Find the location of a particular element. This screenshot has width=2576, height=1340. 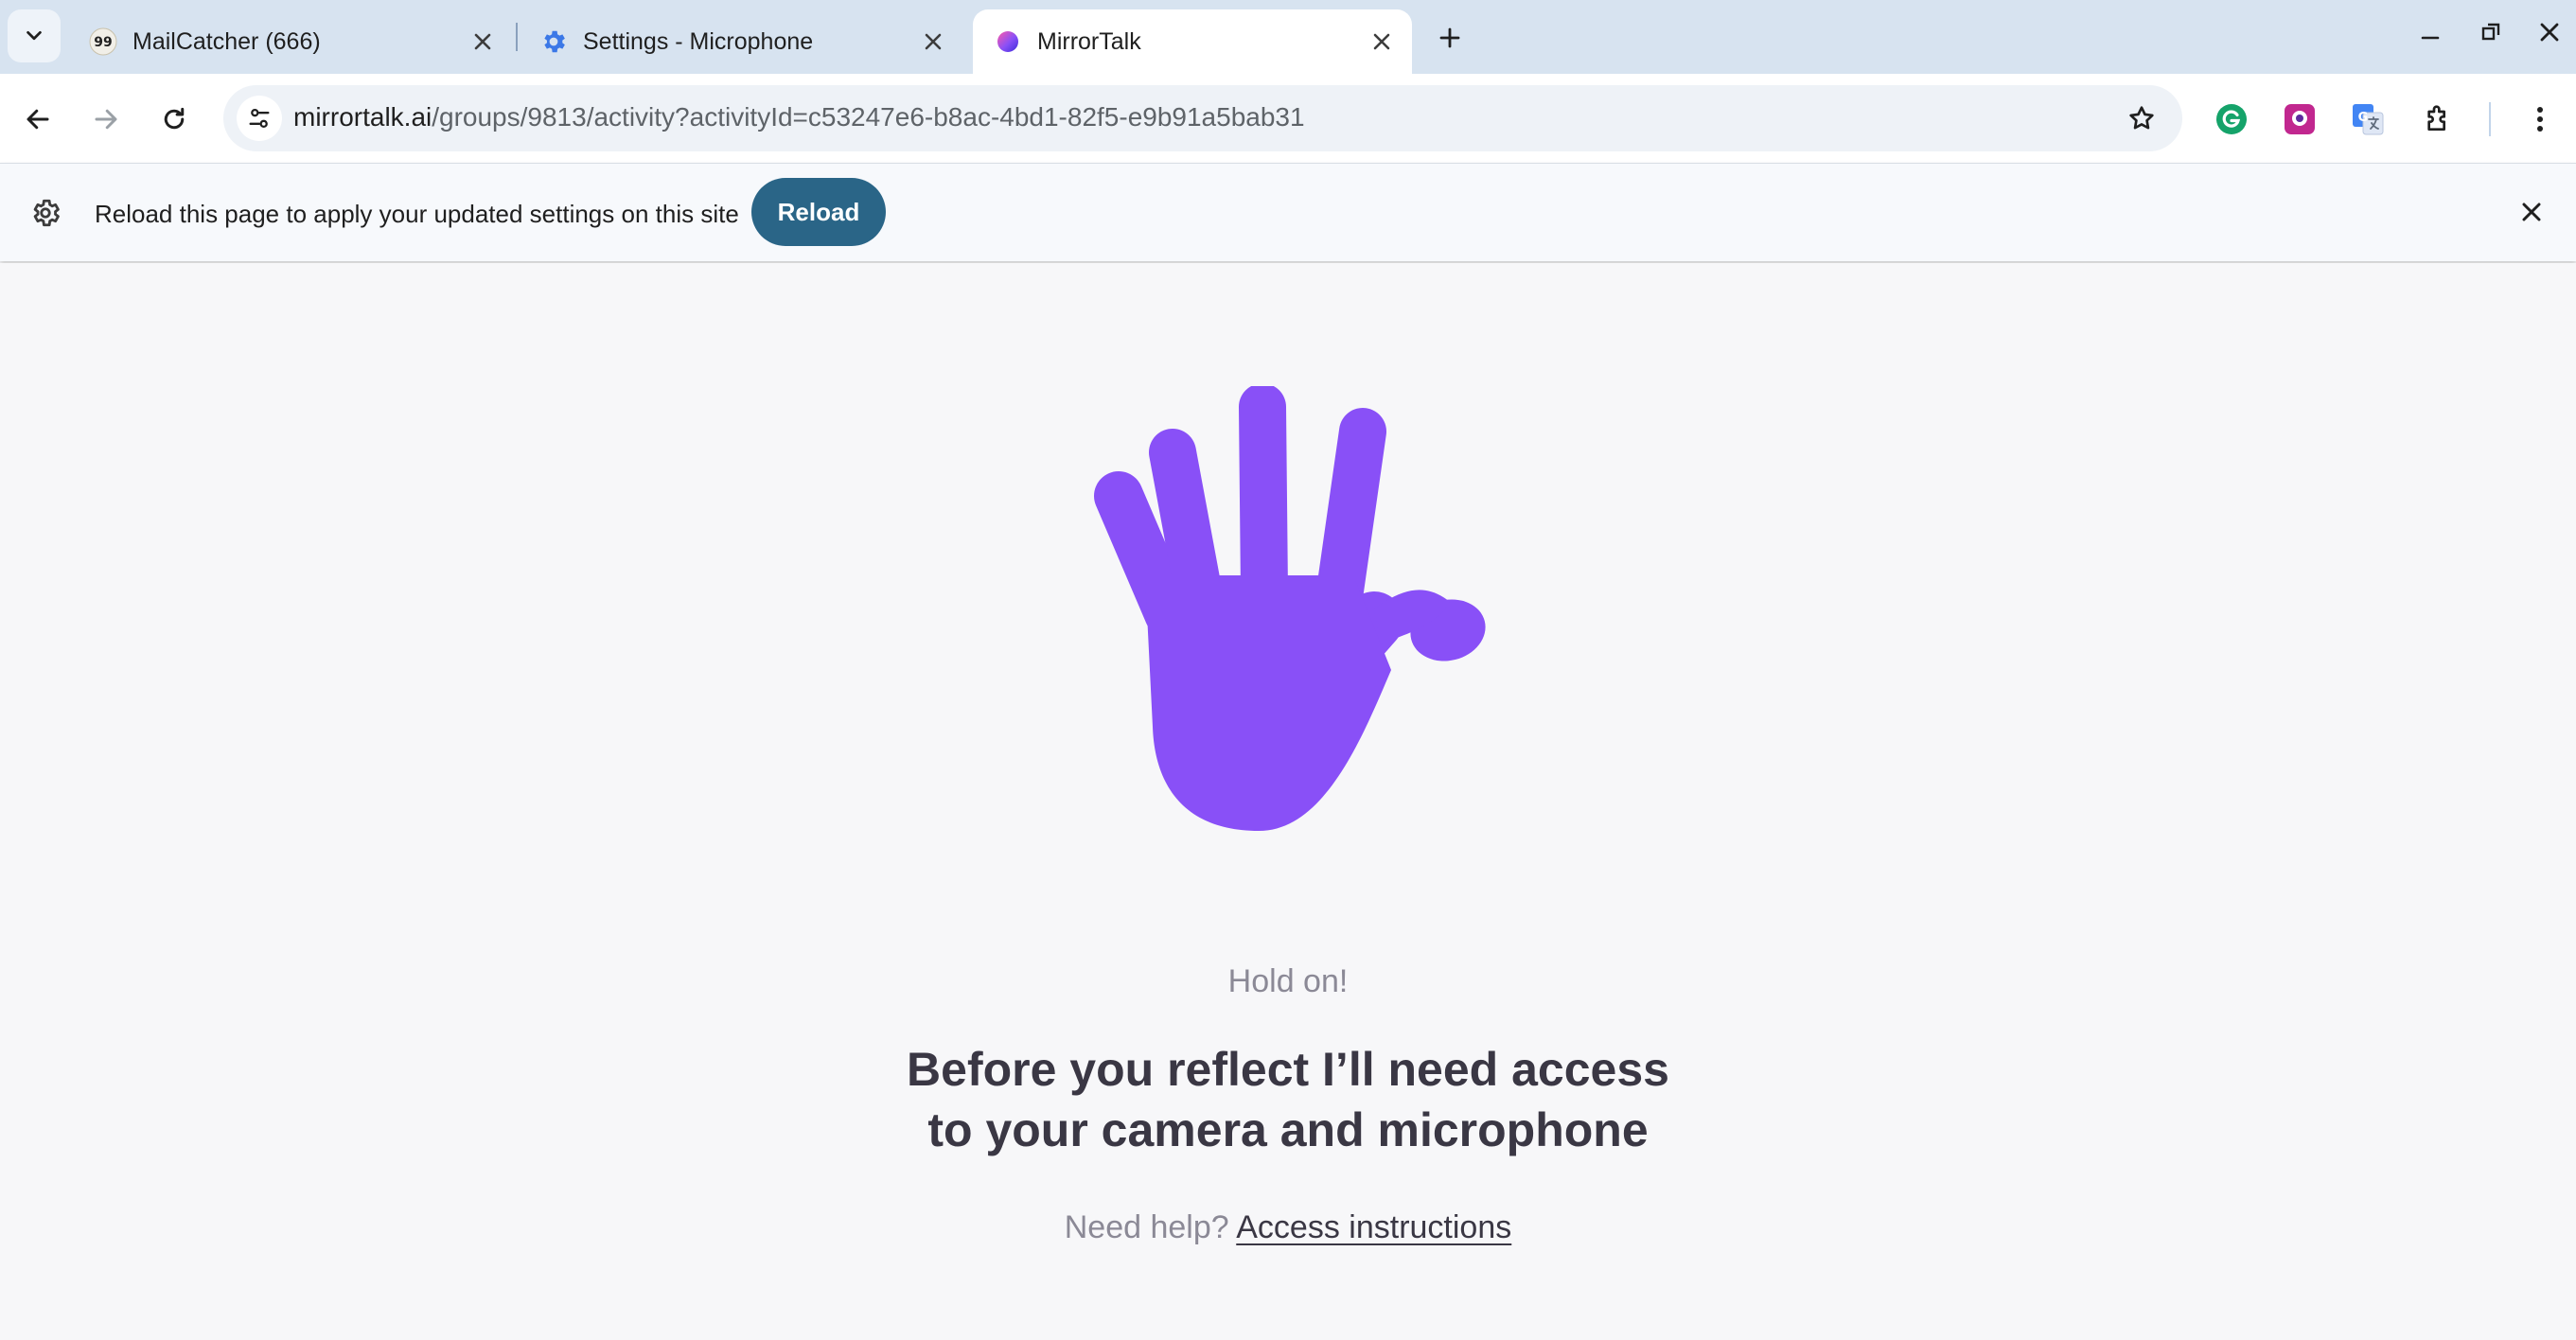

screen-recorder-extension-button is located at coordinates (2299, 119).